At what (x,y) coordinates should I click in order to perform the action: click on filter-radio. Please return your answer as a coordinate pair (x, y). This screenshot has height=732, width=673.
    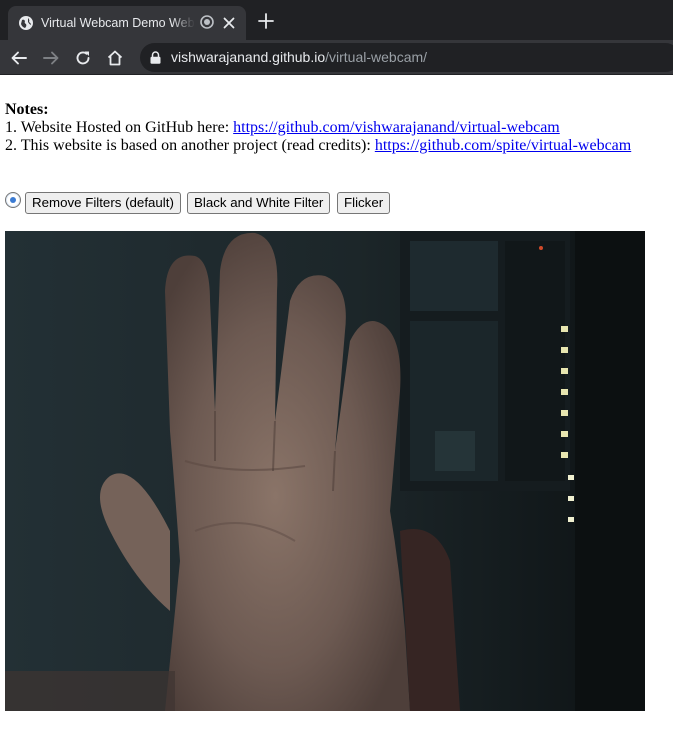
    Looking at the image, I should click on (13, 200).